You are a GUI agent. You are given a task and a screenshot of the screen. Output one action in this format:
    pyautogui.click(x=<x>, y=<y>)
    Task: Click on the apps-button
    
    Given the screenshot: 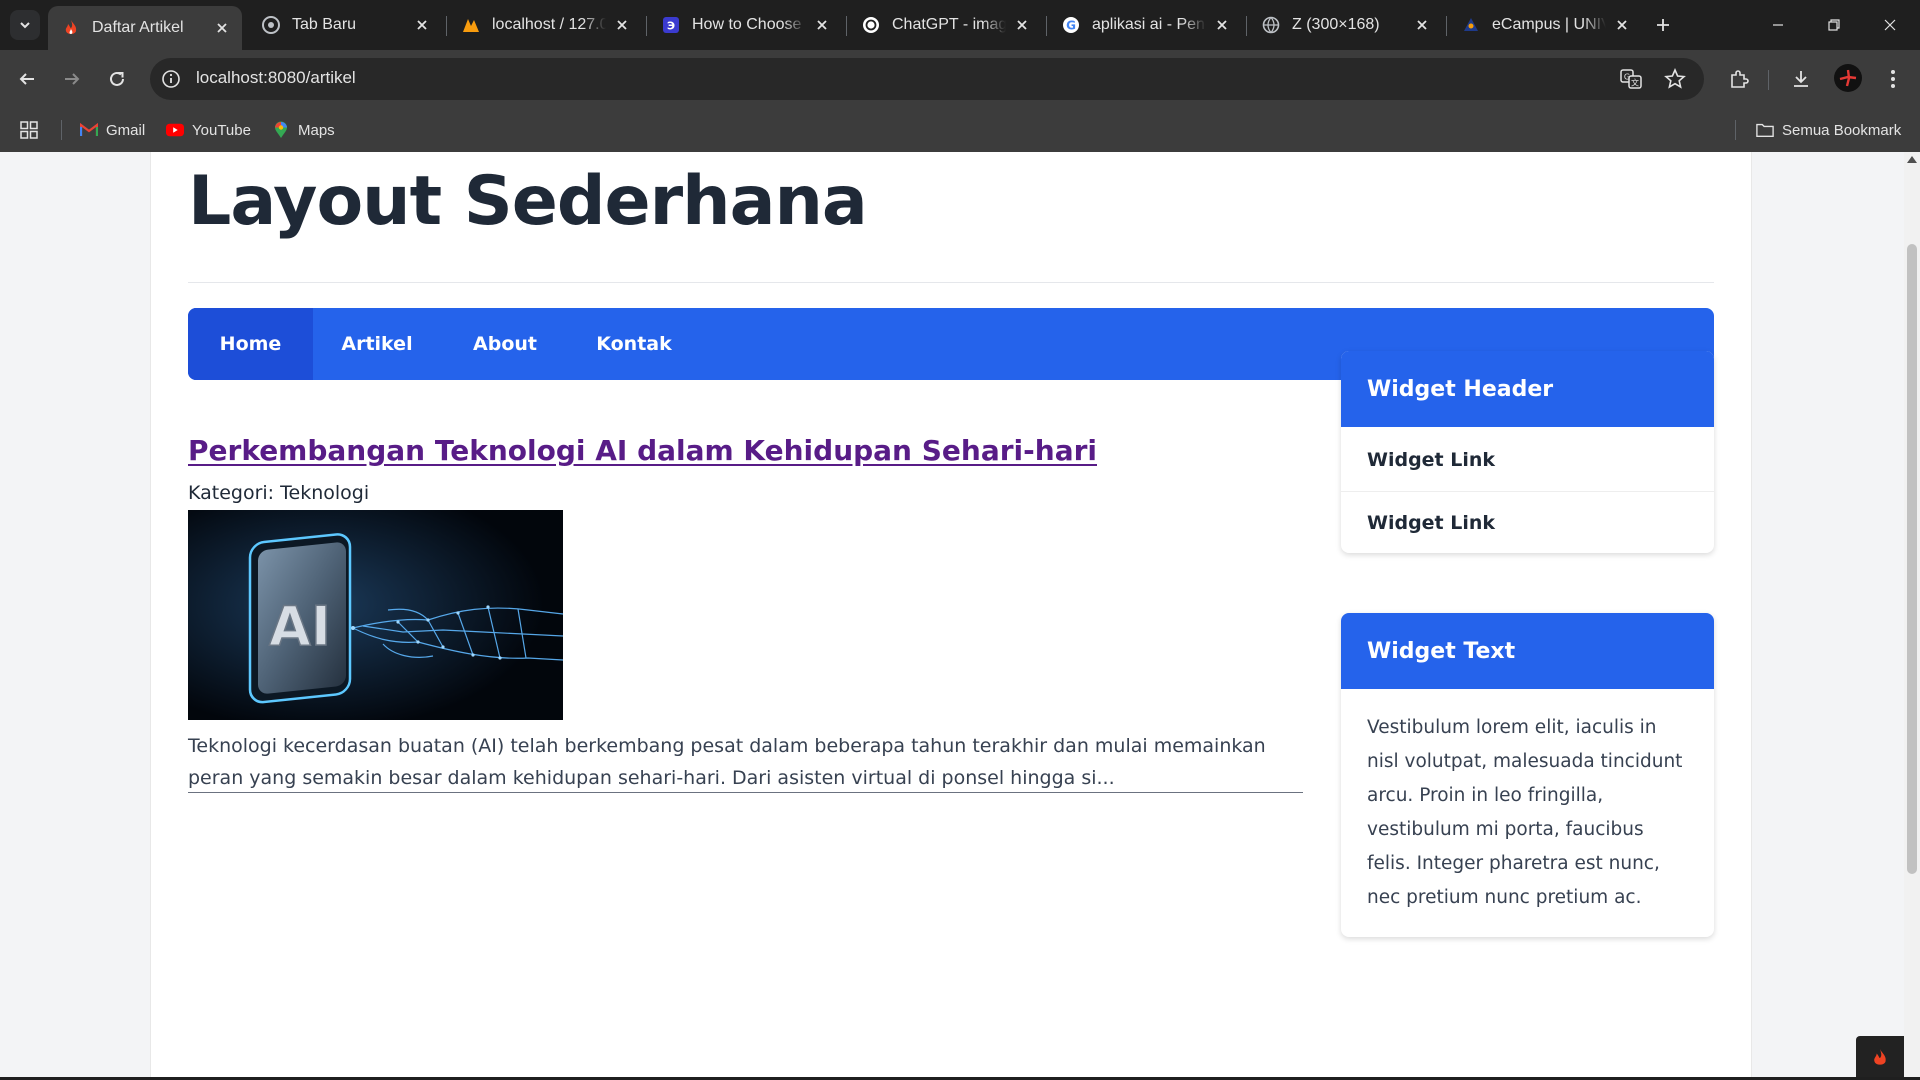 What is the action you would take?
    pyautogui.click(x=33, y=130)
    